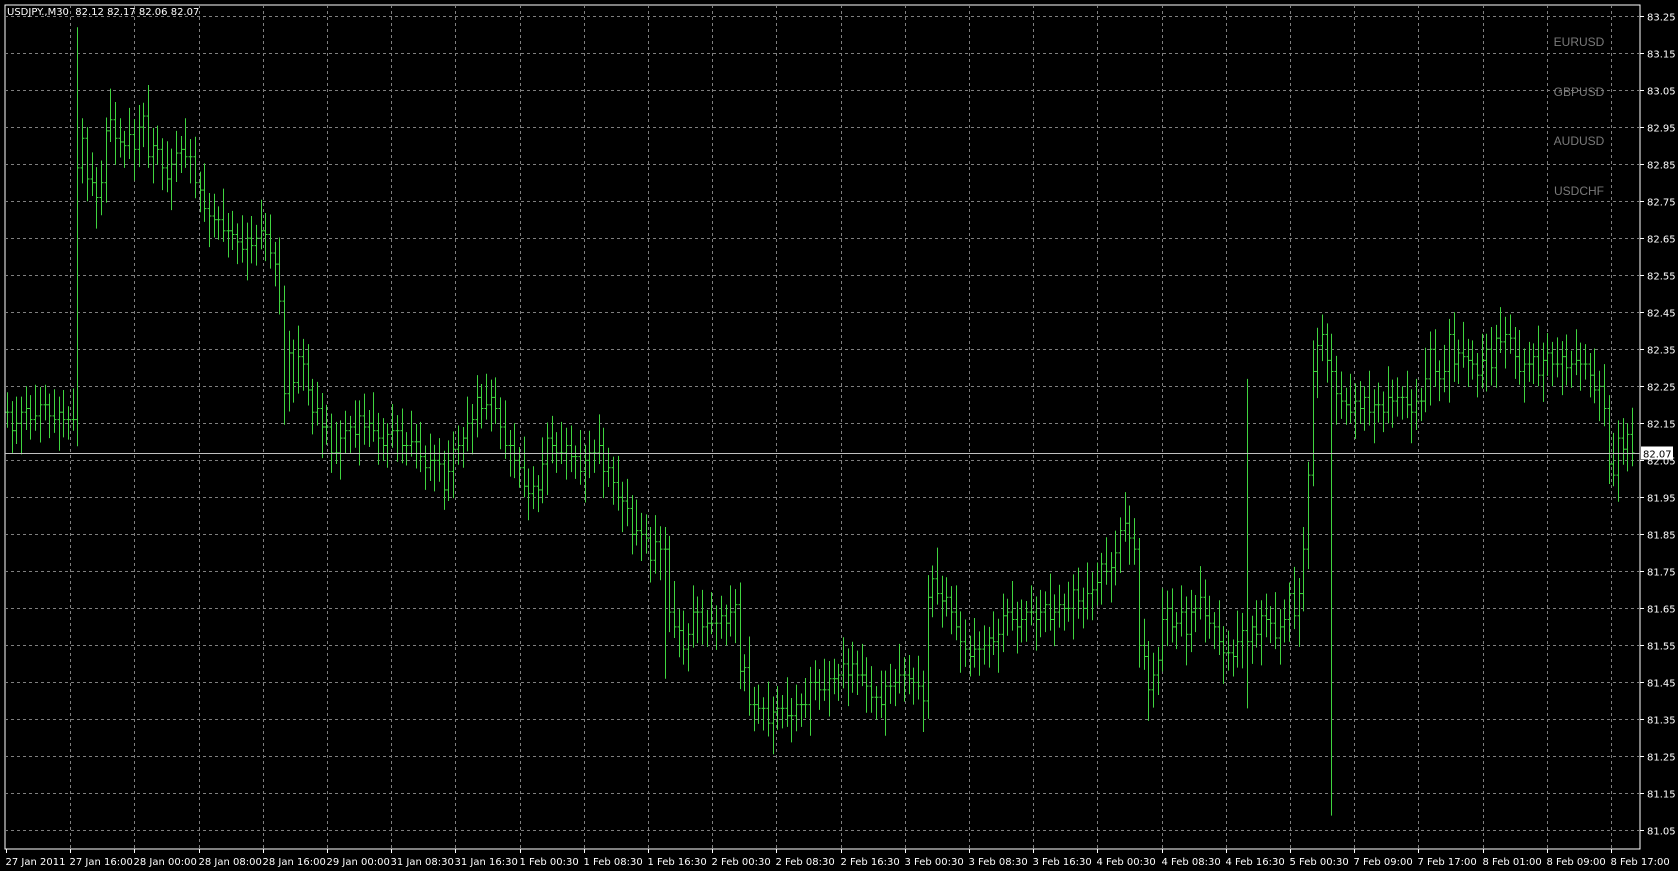 The width and height of the screenshot is (1678, 871). I want to click on symbol-link-audusd: AUDUSD, so click(1579, 141).